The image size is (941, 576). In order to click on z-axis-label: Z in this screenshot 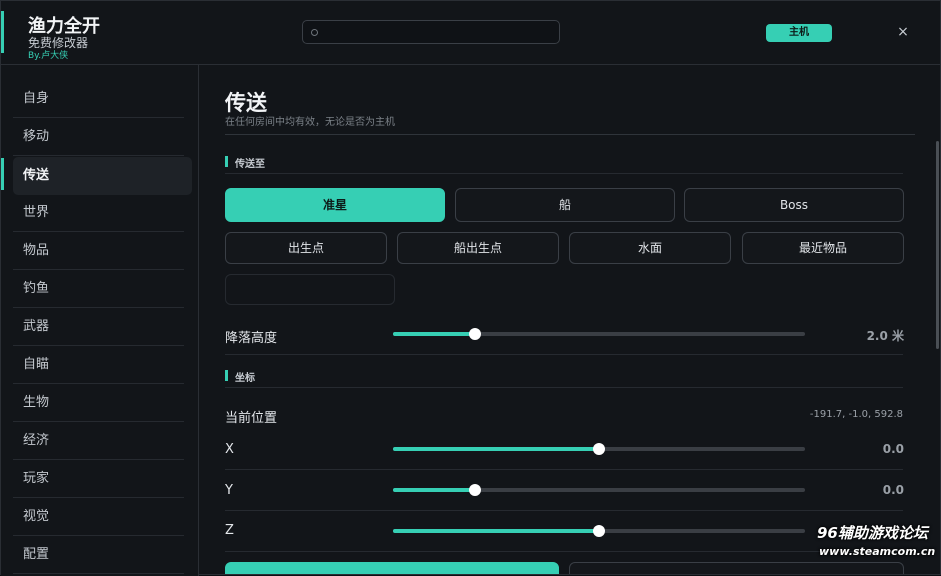, I will do `click(229, 530)`.